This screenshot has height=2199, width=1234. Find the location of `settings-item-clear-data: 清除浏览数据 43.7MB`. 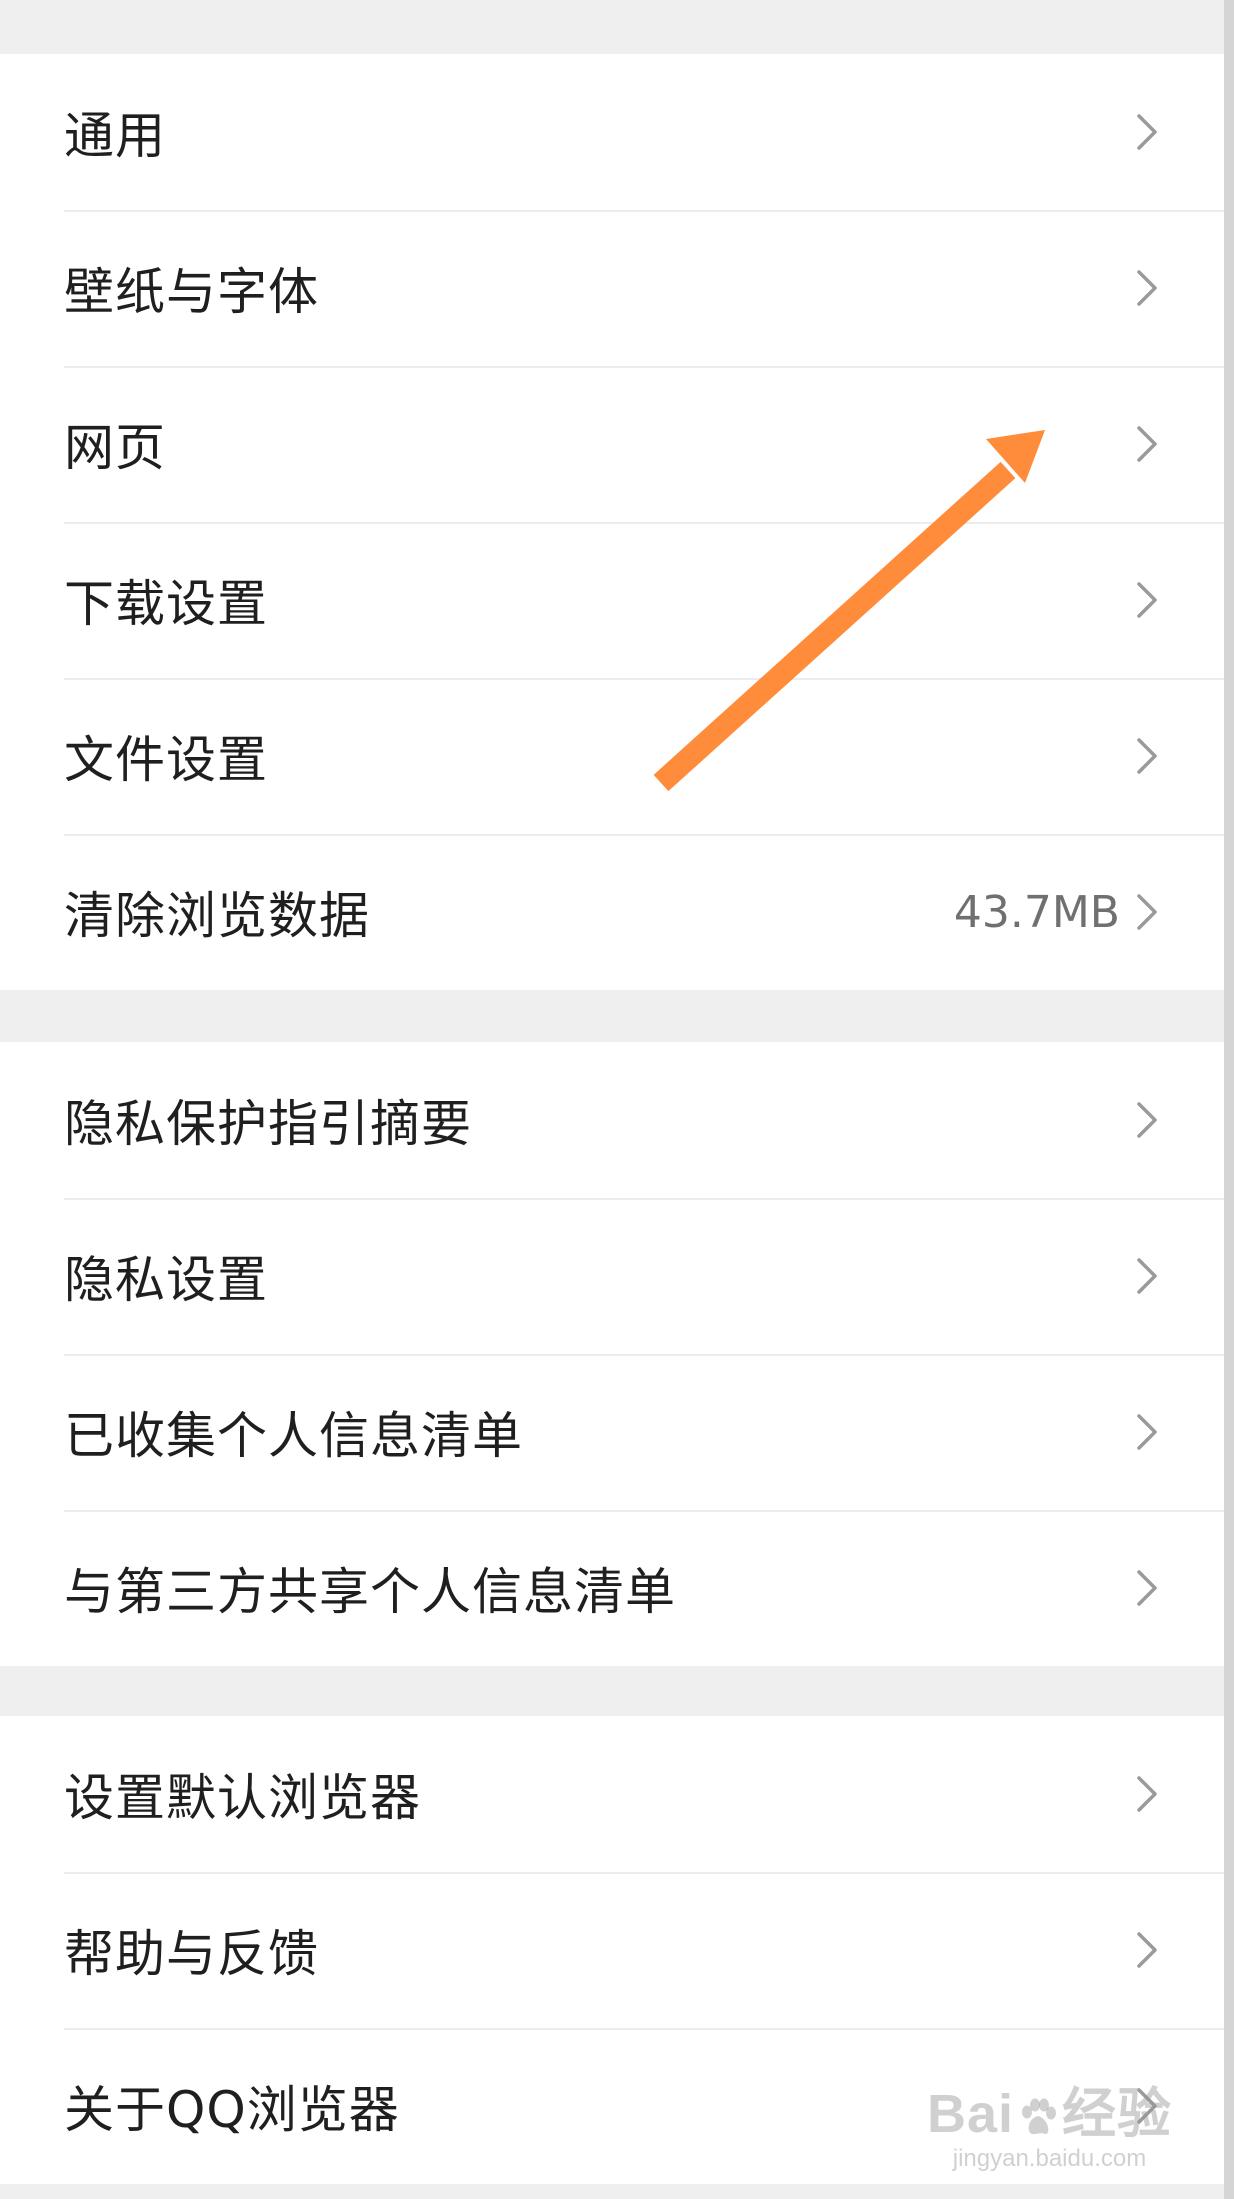

settings-item-clear-data: 清除浏览数据 43.7MB is located at coordinates (612, 912).